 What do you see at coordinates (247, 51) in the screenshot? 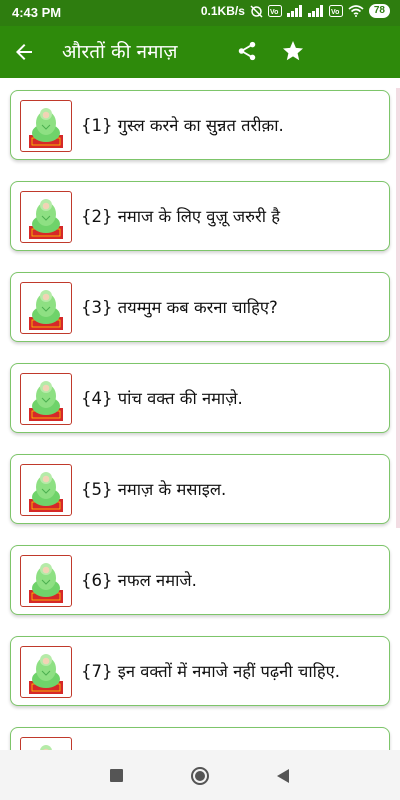
I see `share-icon` at bounding box center [247, 51].